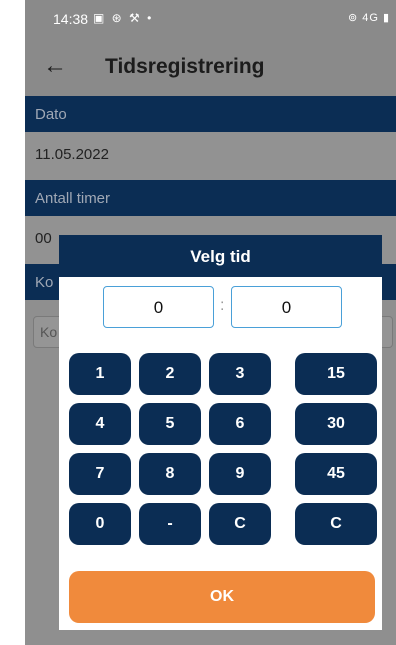  What do you see at coordinates (240, 524) in the screenshot?
I see `key-clear-hours: C` at bounding box center [240, 524].